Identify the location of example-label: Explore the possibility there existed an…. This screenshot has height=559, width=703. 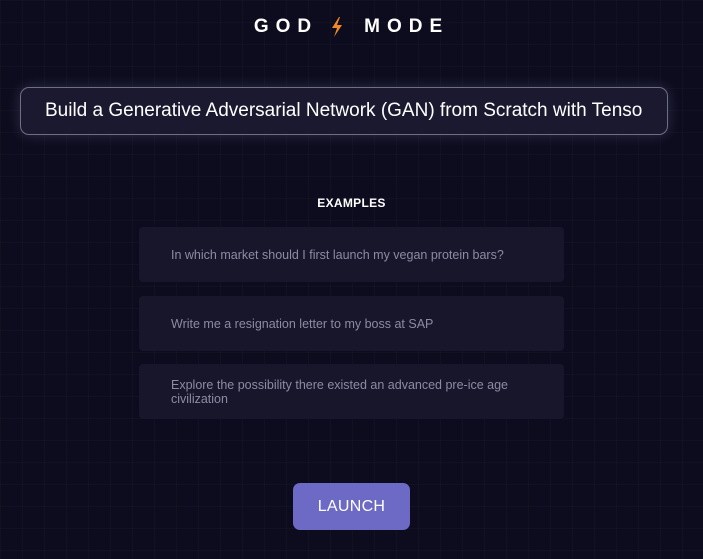
(340, 391).